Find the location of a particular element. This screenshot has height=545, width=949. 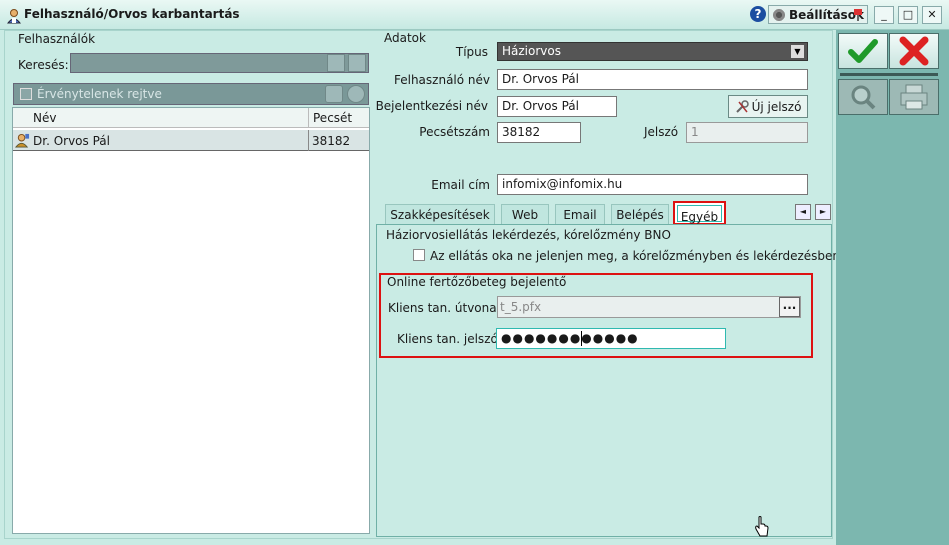

password-input: 1 is located at coordinates (747, 132).